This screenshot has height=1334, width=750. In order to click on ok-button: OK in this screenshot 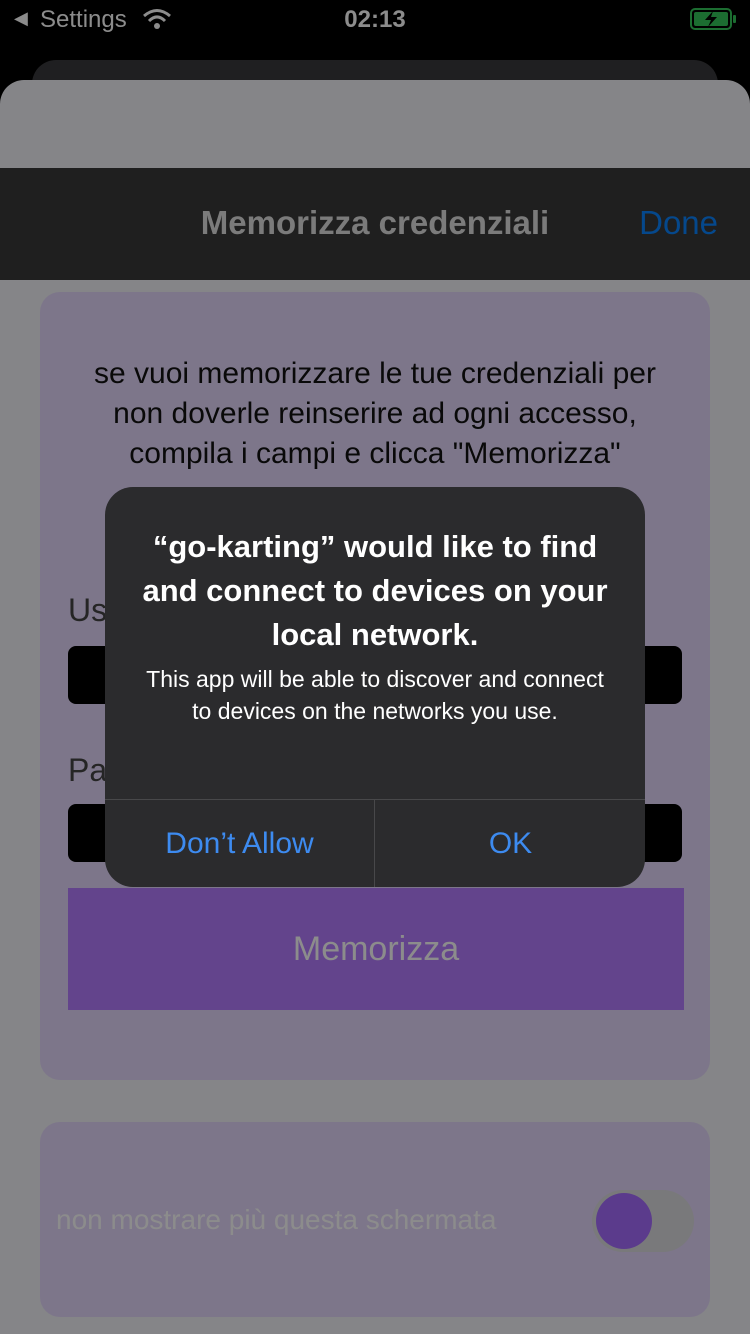, I will do `click(510, 843)`.